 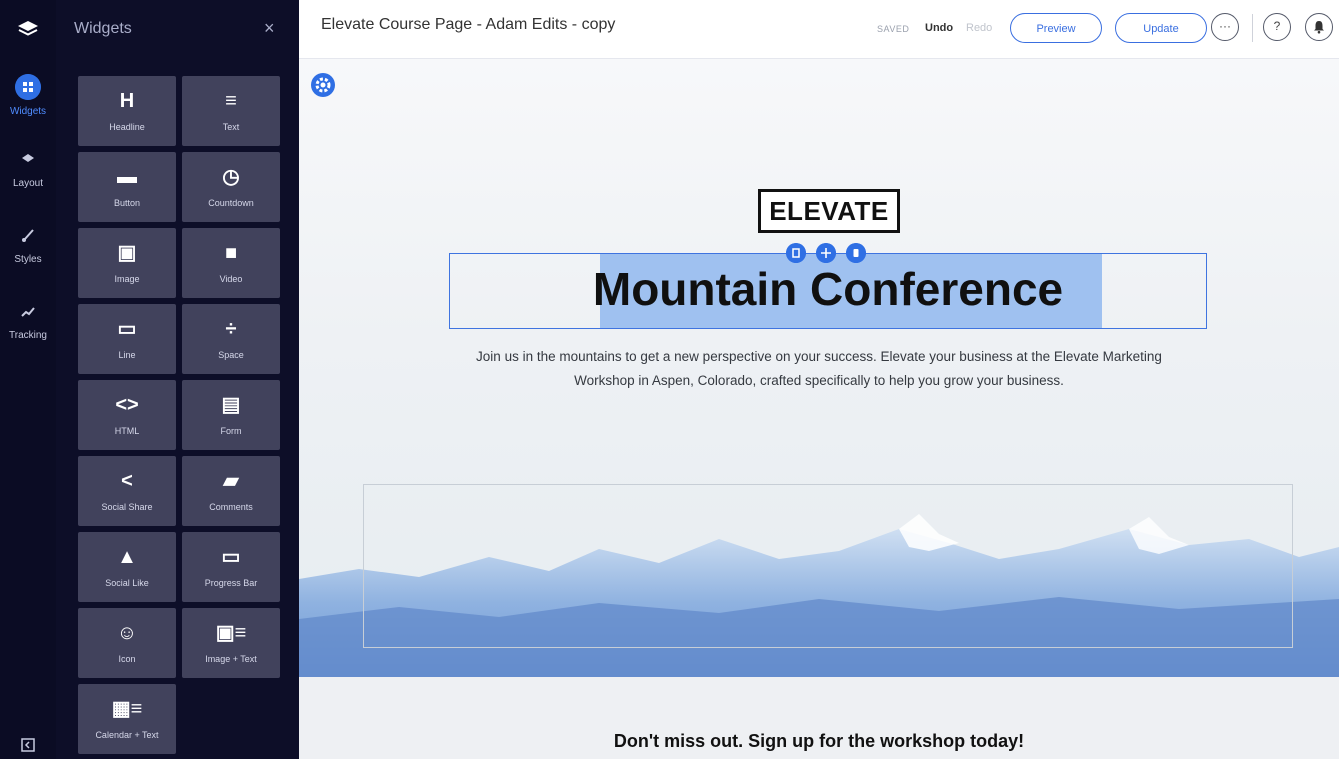 I want to click on widget-tile-label: Progress Bar, so click(x=231, y=583).